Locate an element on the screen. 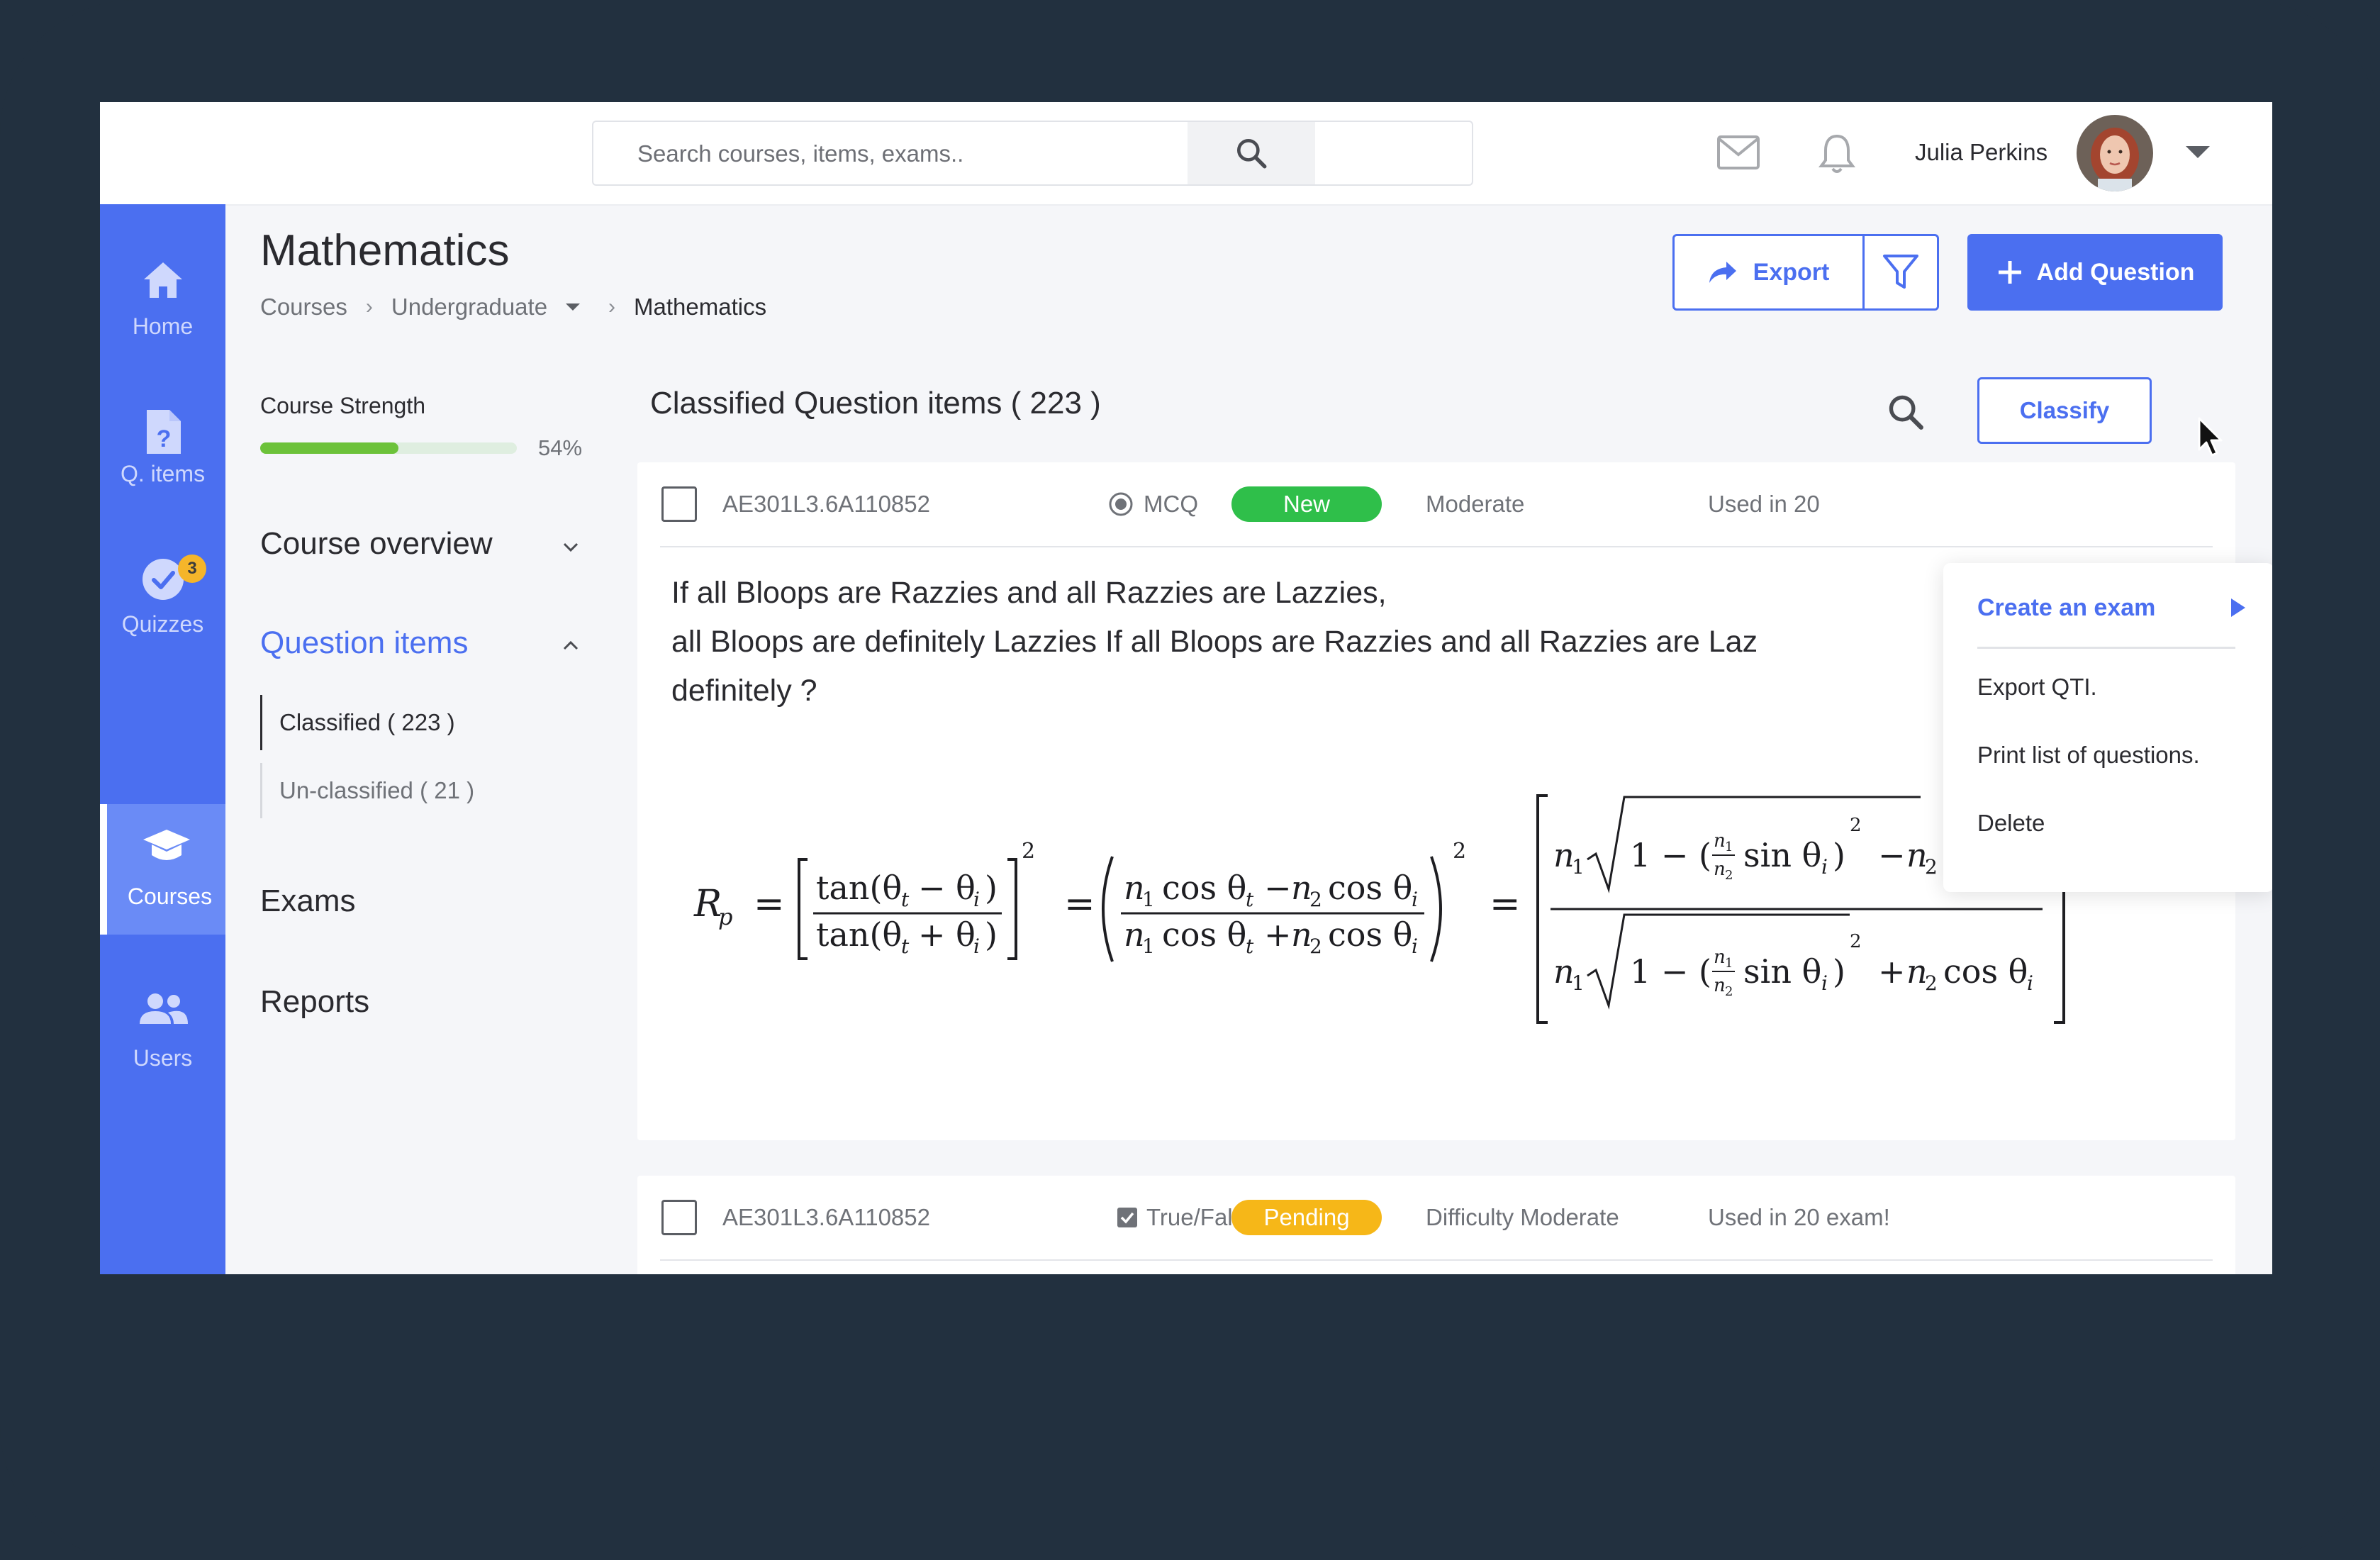 This screenshot has width=2380, height=1560. checked-box-icon is located at coordinates (1127, 1218).